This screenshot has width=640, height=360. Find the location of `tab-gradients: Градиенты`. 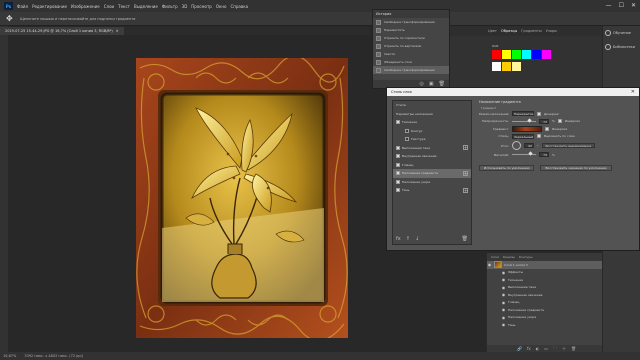

tab-gradients: Градиенты is located at coordinates (531, 31).